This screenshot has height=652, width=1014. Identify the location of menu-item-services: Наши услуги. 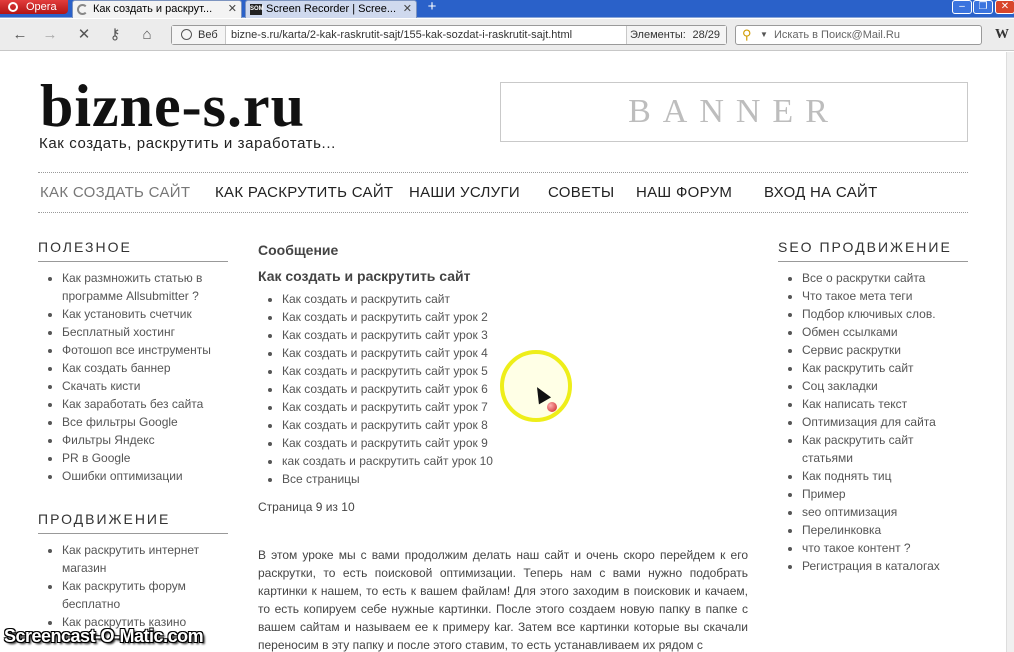
(464, 193).